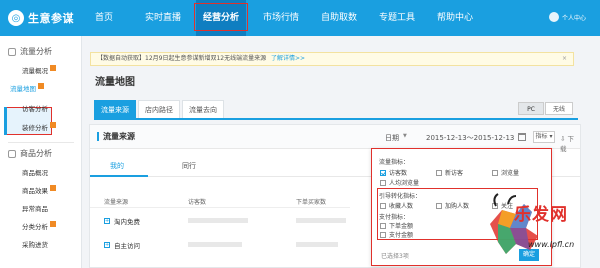  Describe the element at coordinates (573, 18) in the screenshot. I see `user-label: 个人中心` at that location.